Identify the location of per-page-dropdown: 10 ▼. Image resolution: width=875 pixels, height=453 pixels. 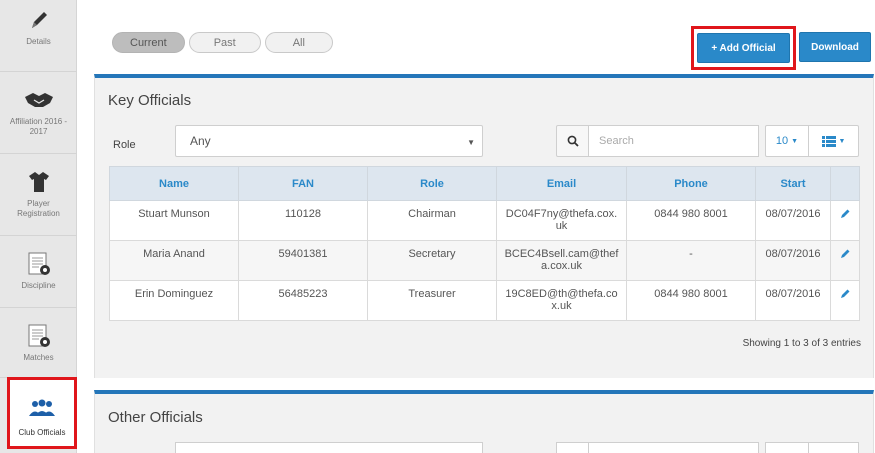
(787, 141).